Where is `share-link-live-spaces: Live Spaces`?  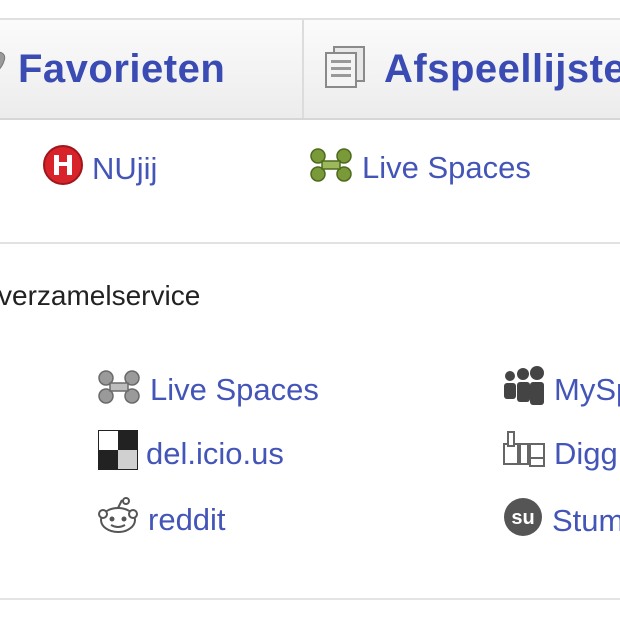
share-link-live-spaces: Live Spaces is located at coordinates (419, 168).